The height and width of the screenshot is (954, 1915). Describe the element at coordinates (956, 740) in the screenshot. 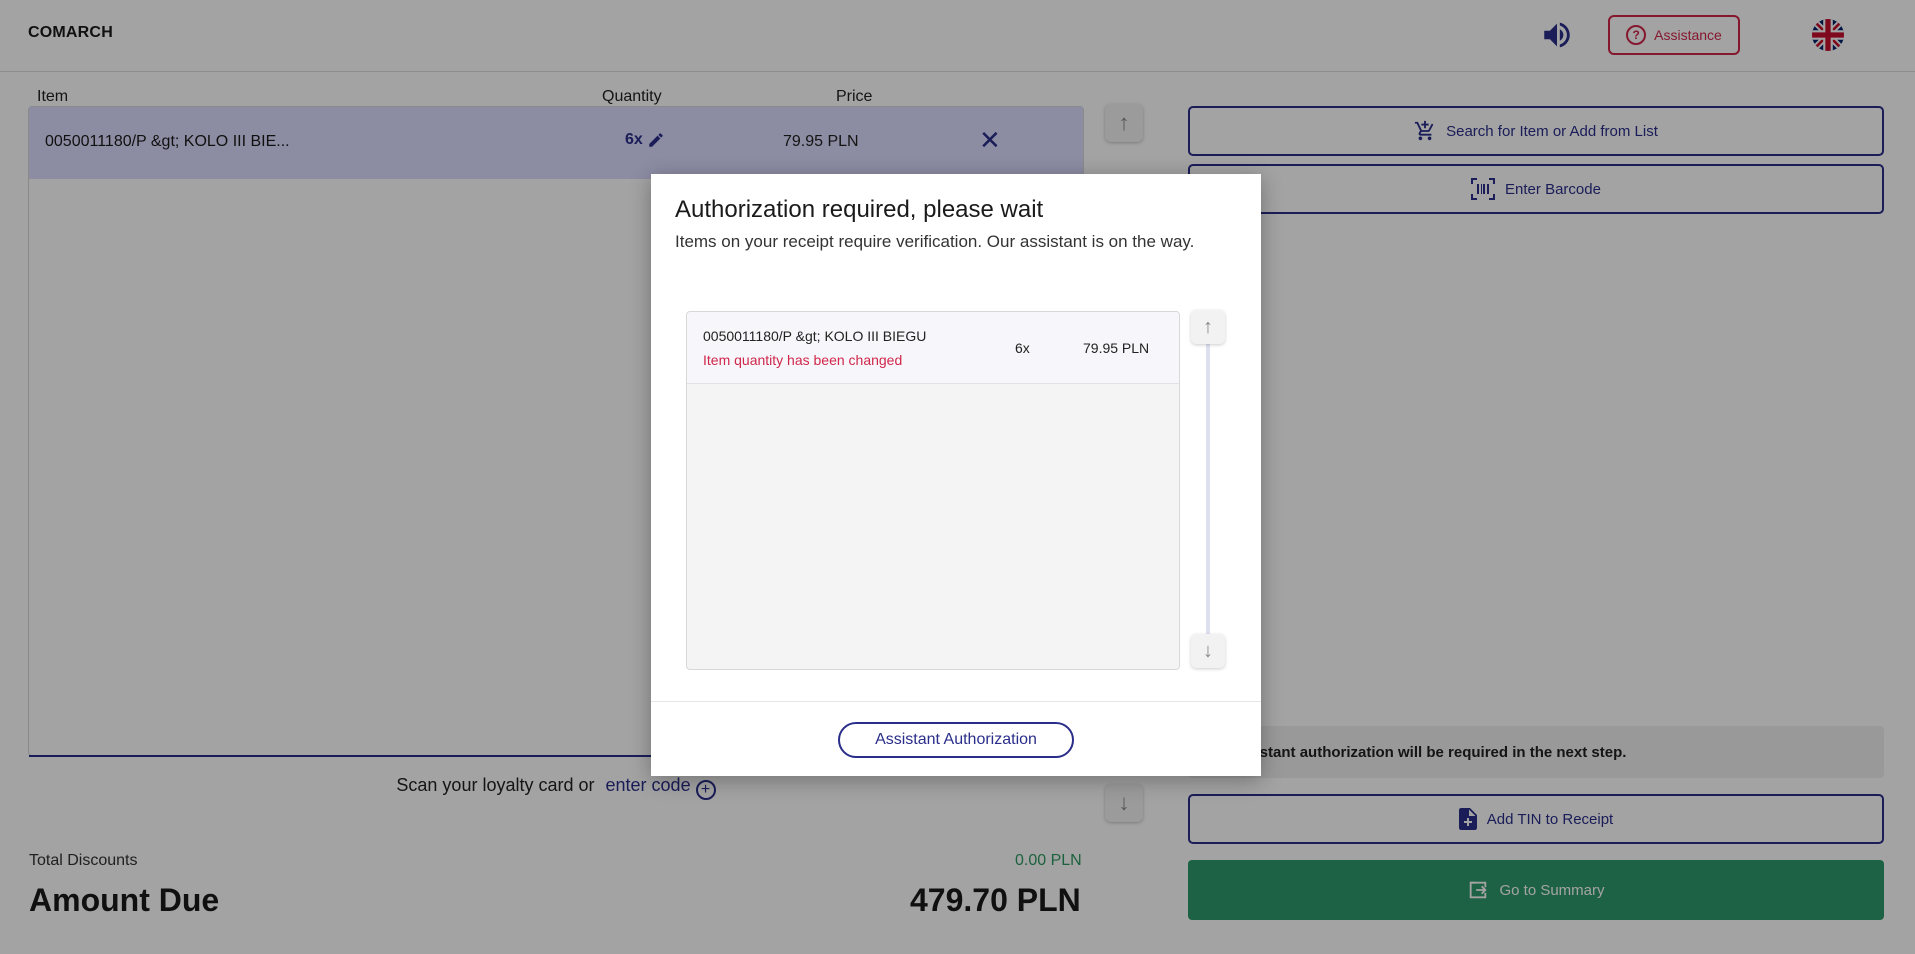

I see `assistant-authorization-button: Assistant Authorization` at that location.